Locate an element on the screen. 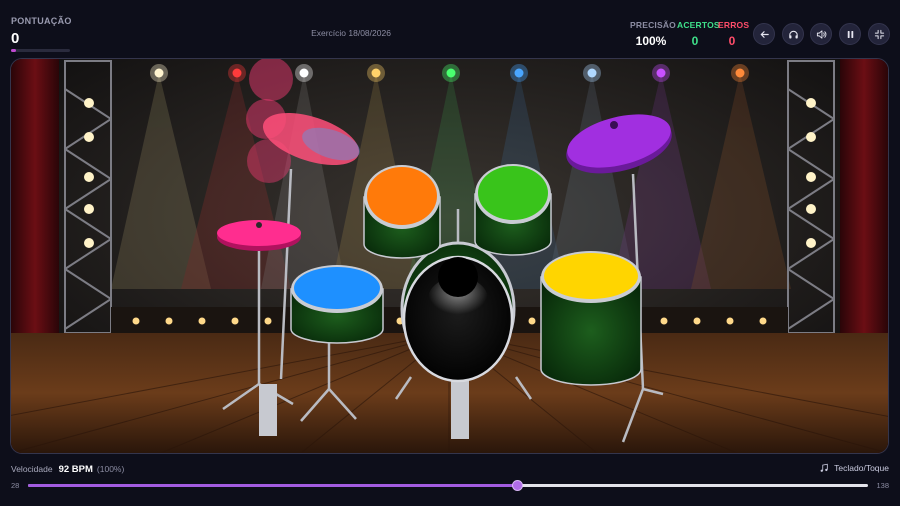 The image size is (900, 506). precision-value: 100% is located at coordinates (651, 41).